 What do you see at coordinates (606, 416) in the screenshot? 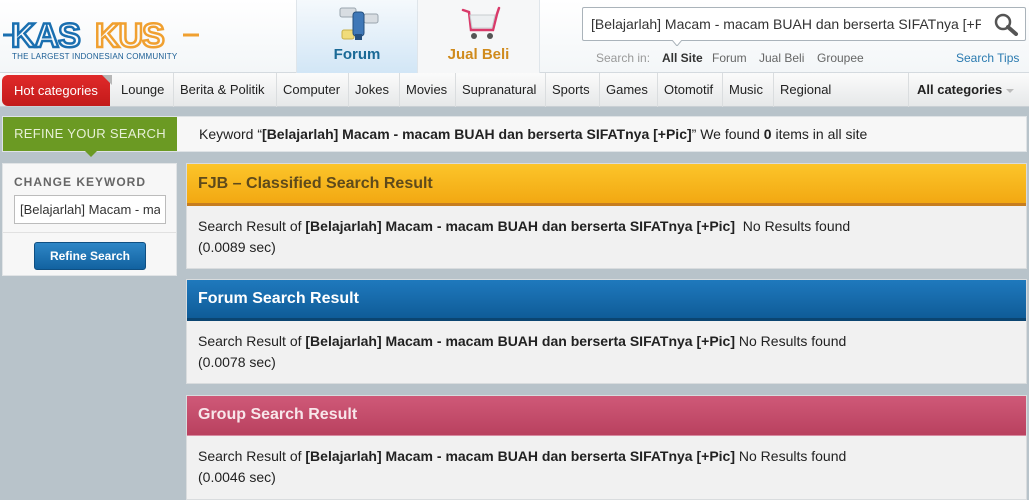
I see `group-result-title: Group Search Result` at bounding box center [606, 416].